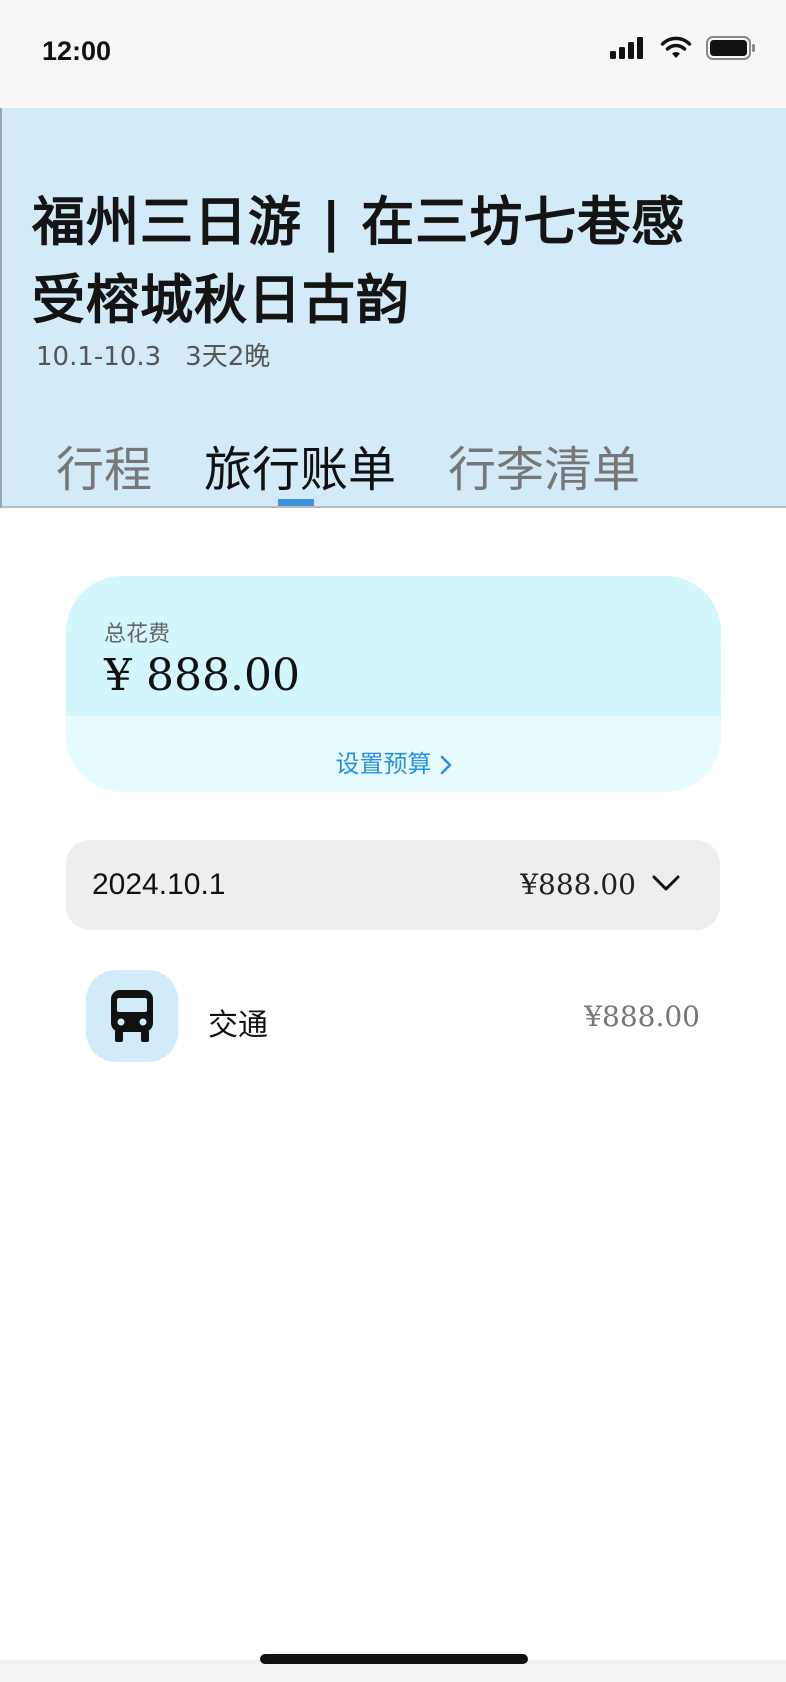 This screenshot has height=1682, width=786. Describe the element at coordinates (300, 465) in the screenshot. I see `tab-travel-bill: 旅行账单` at that location.